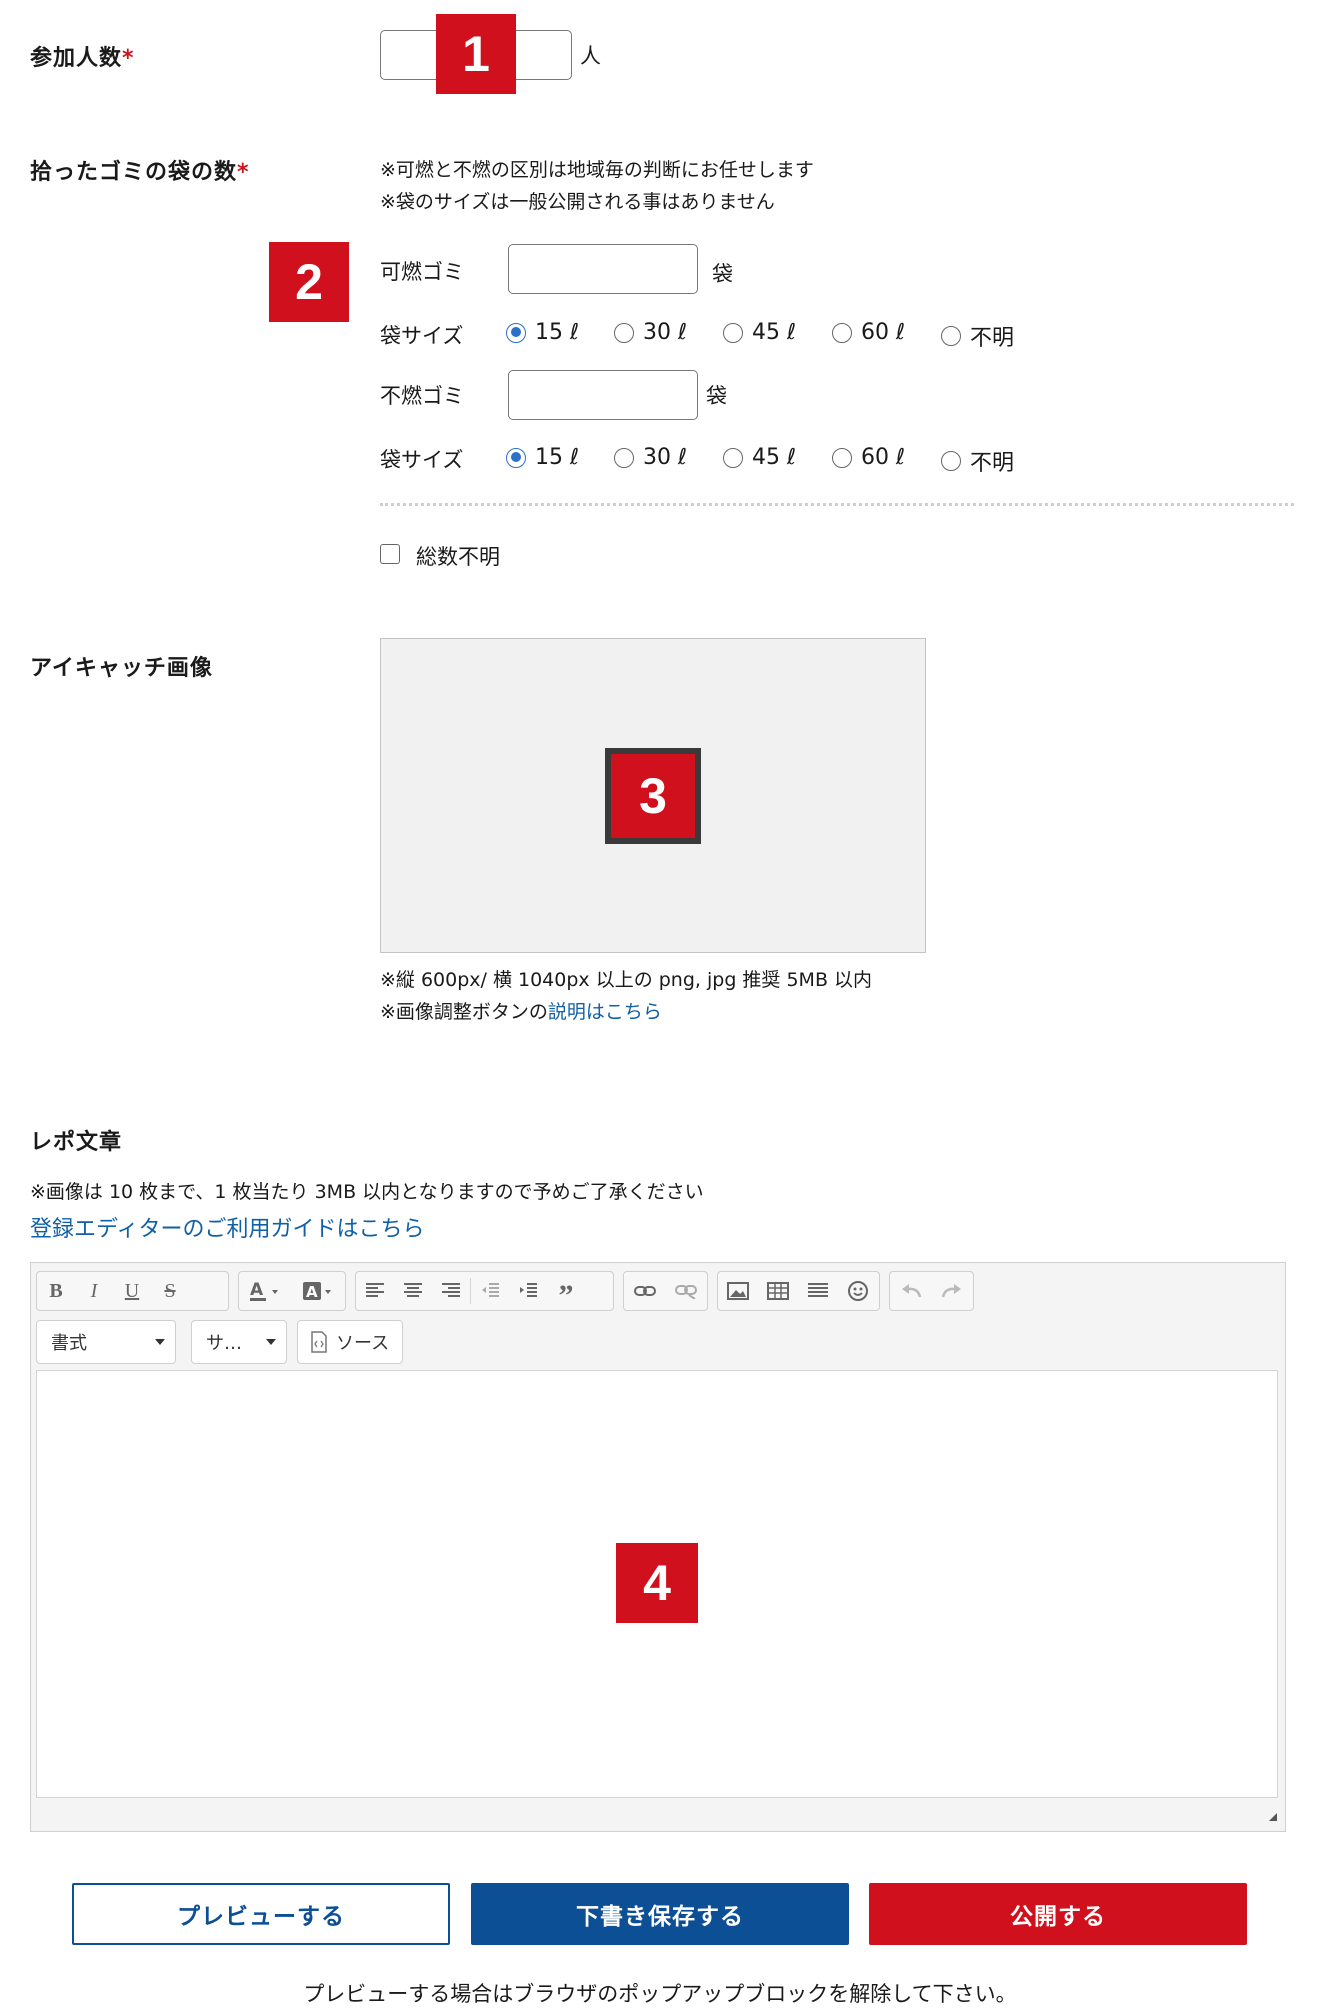 This screenshot has height=2016, width=1320. I want to click on nonburnable-size-60: 60 ℓ, so click(868, 457).